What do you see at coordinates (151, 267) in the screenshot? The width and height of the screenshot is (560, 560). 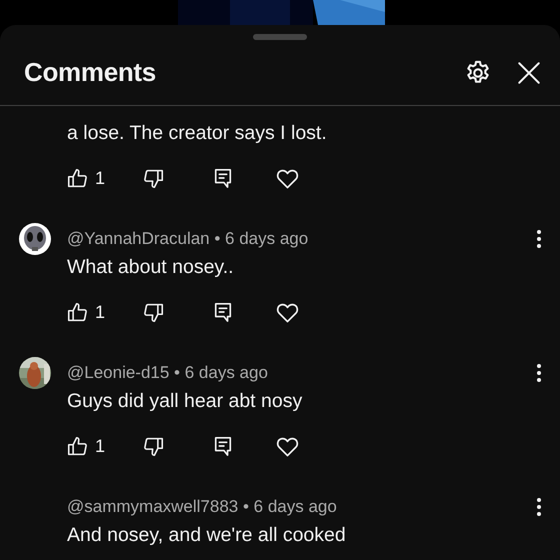 I see `comment-text: What about nosey..` at bounding box center [151, 267].